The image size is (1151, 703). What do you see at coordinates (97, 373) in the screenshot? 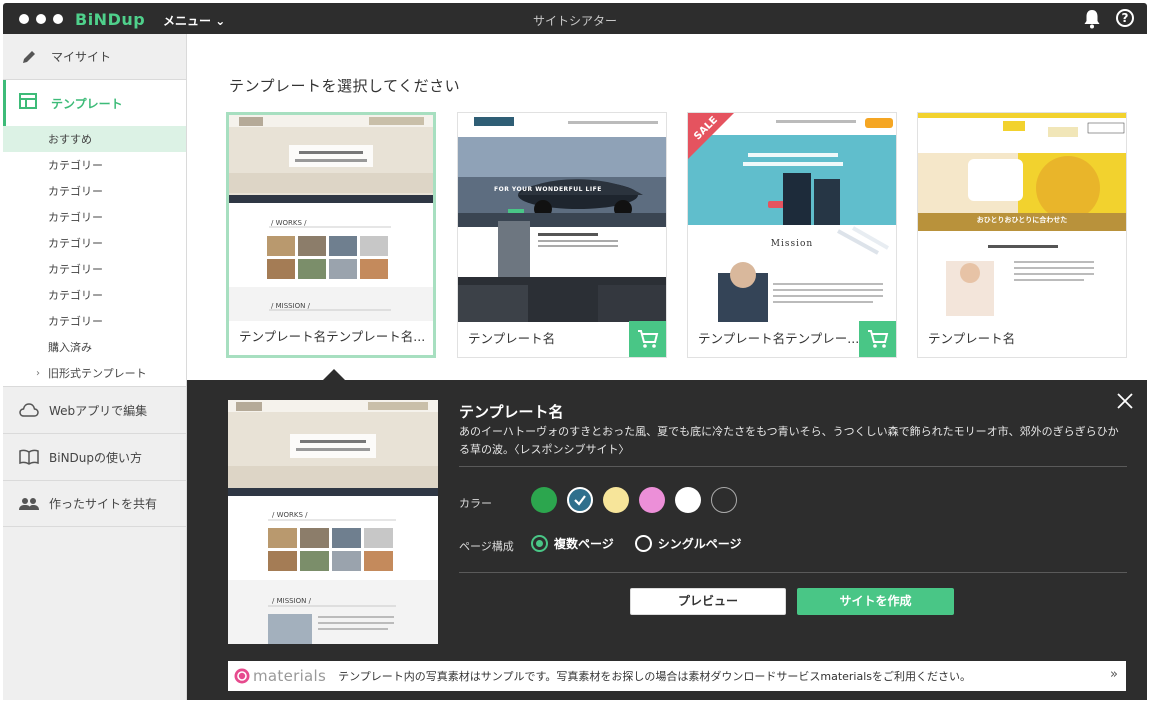
I see `sidebar-subitem-label: 旧形式テンプレート` at bounding box center [97, 373].